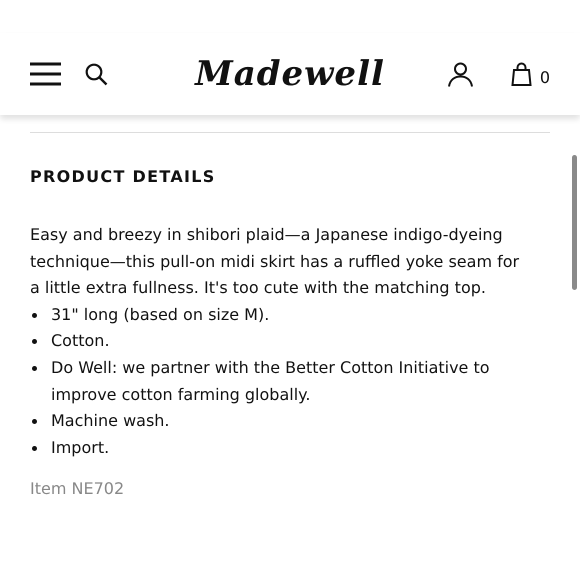  I want to click on section-title: PRODUCT DETAILS, so click(123, 176).